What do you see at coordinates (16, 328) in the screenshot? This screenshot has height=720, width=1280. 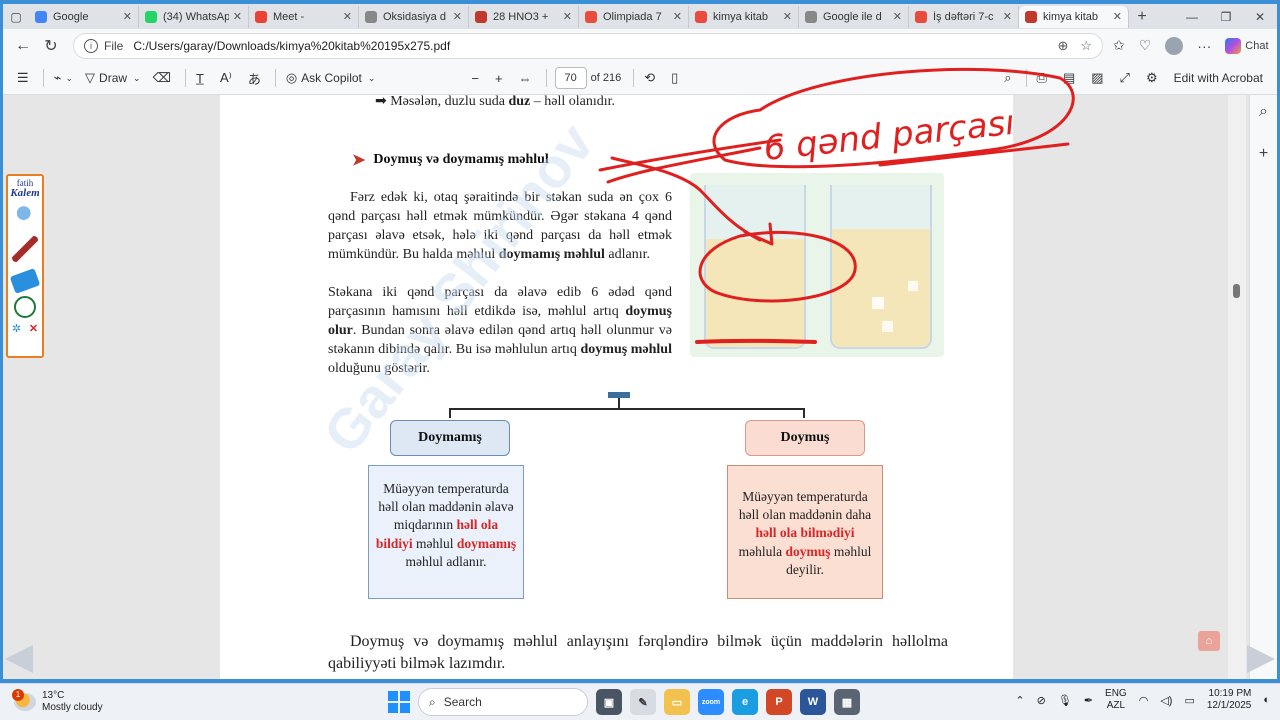 I see `kalem-settings-icon: ✲` at bounding box center [16, 328].